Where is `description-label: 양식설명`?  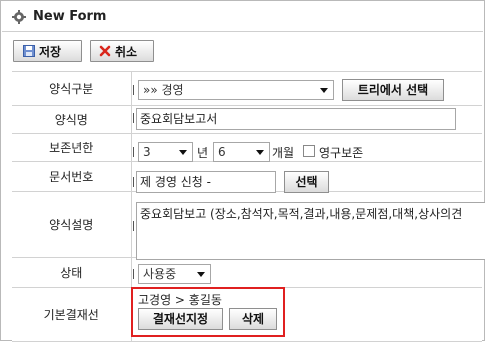 description-label: 양식설명 is located at coordinates (72, 224).